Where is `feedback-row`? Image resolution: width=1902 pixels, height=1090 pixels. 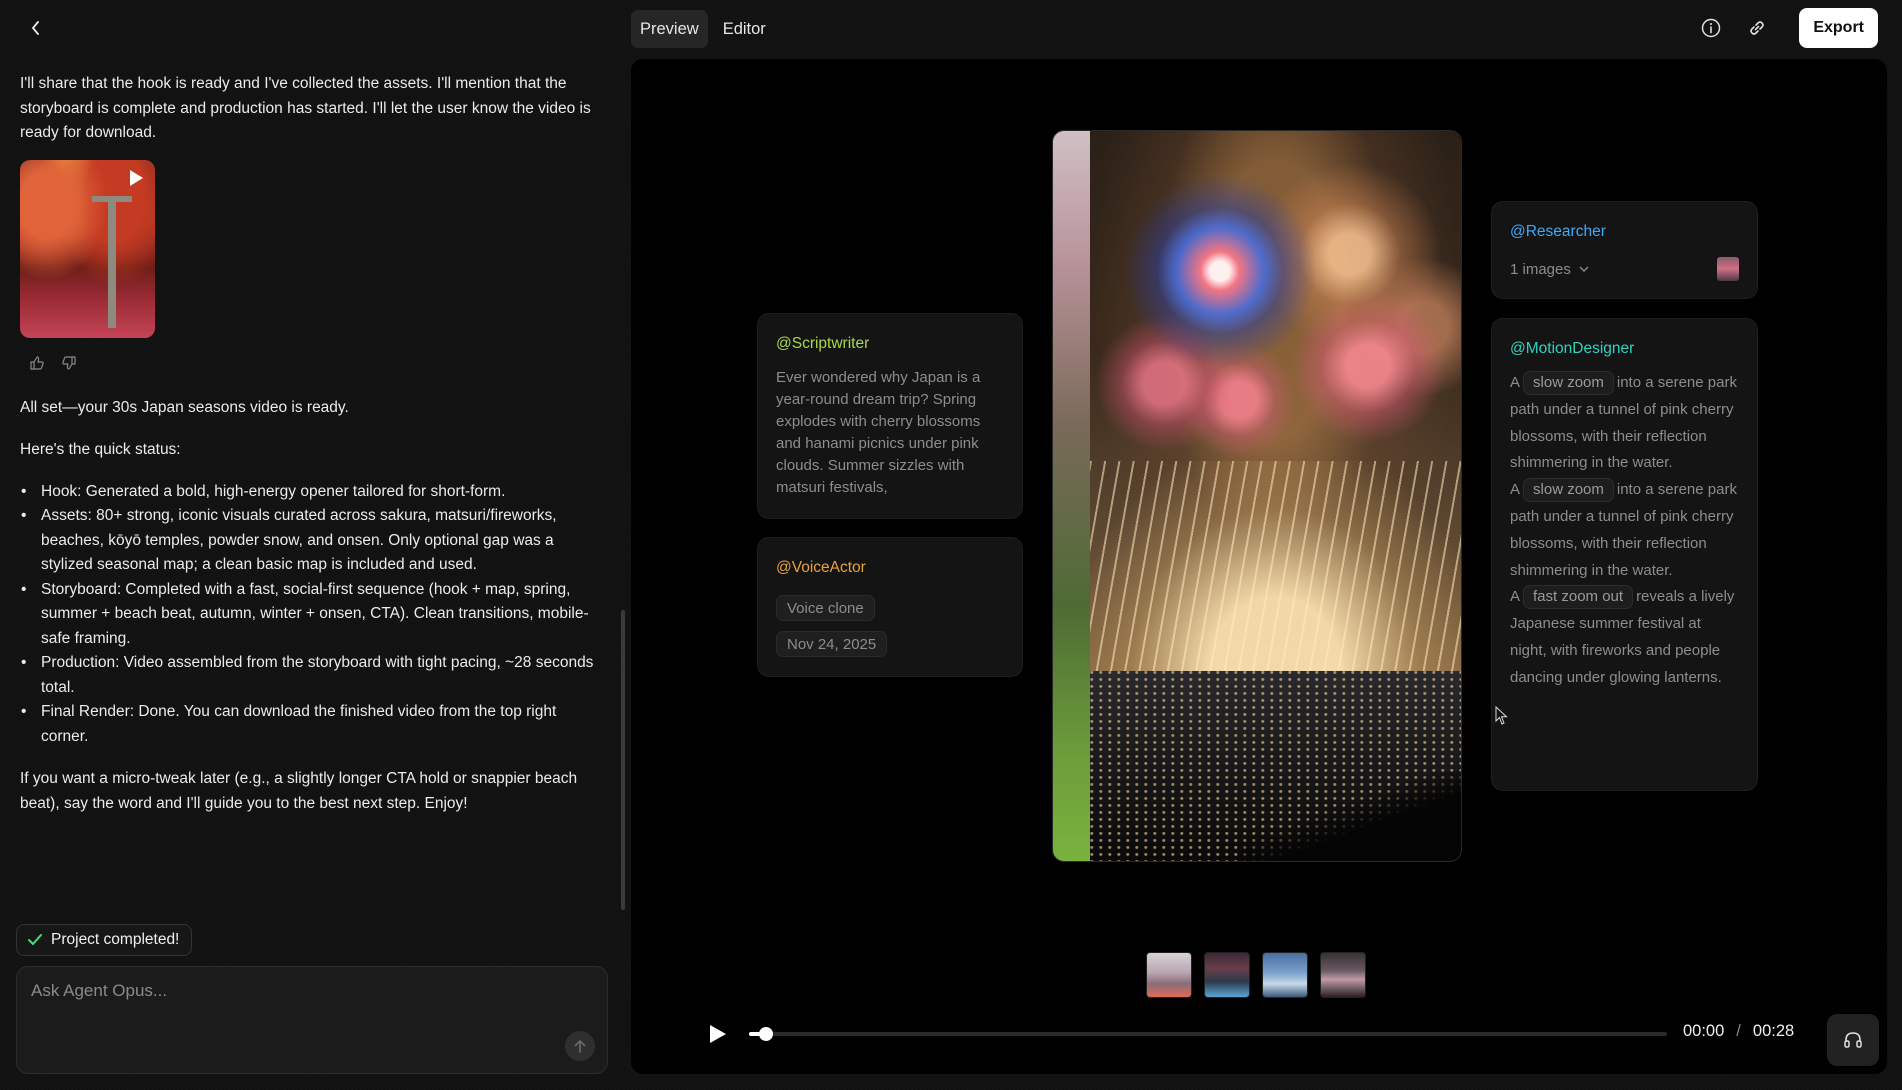
feedback-row is located at coordinates (317, 362).